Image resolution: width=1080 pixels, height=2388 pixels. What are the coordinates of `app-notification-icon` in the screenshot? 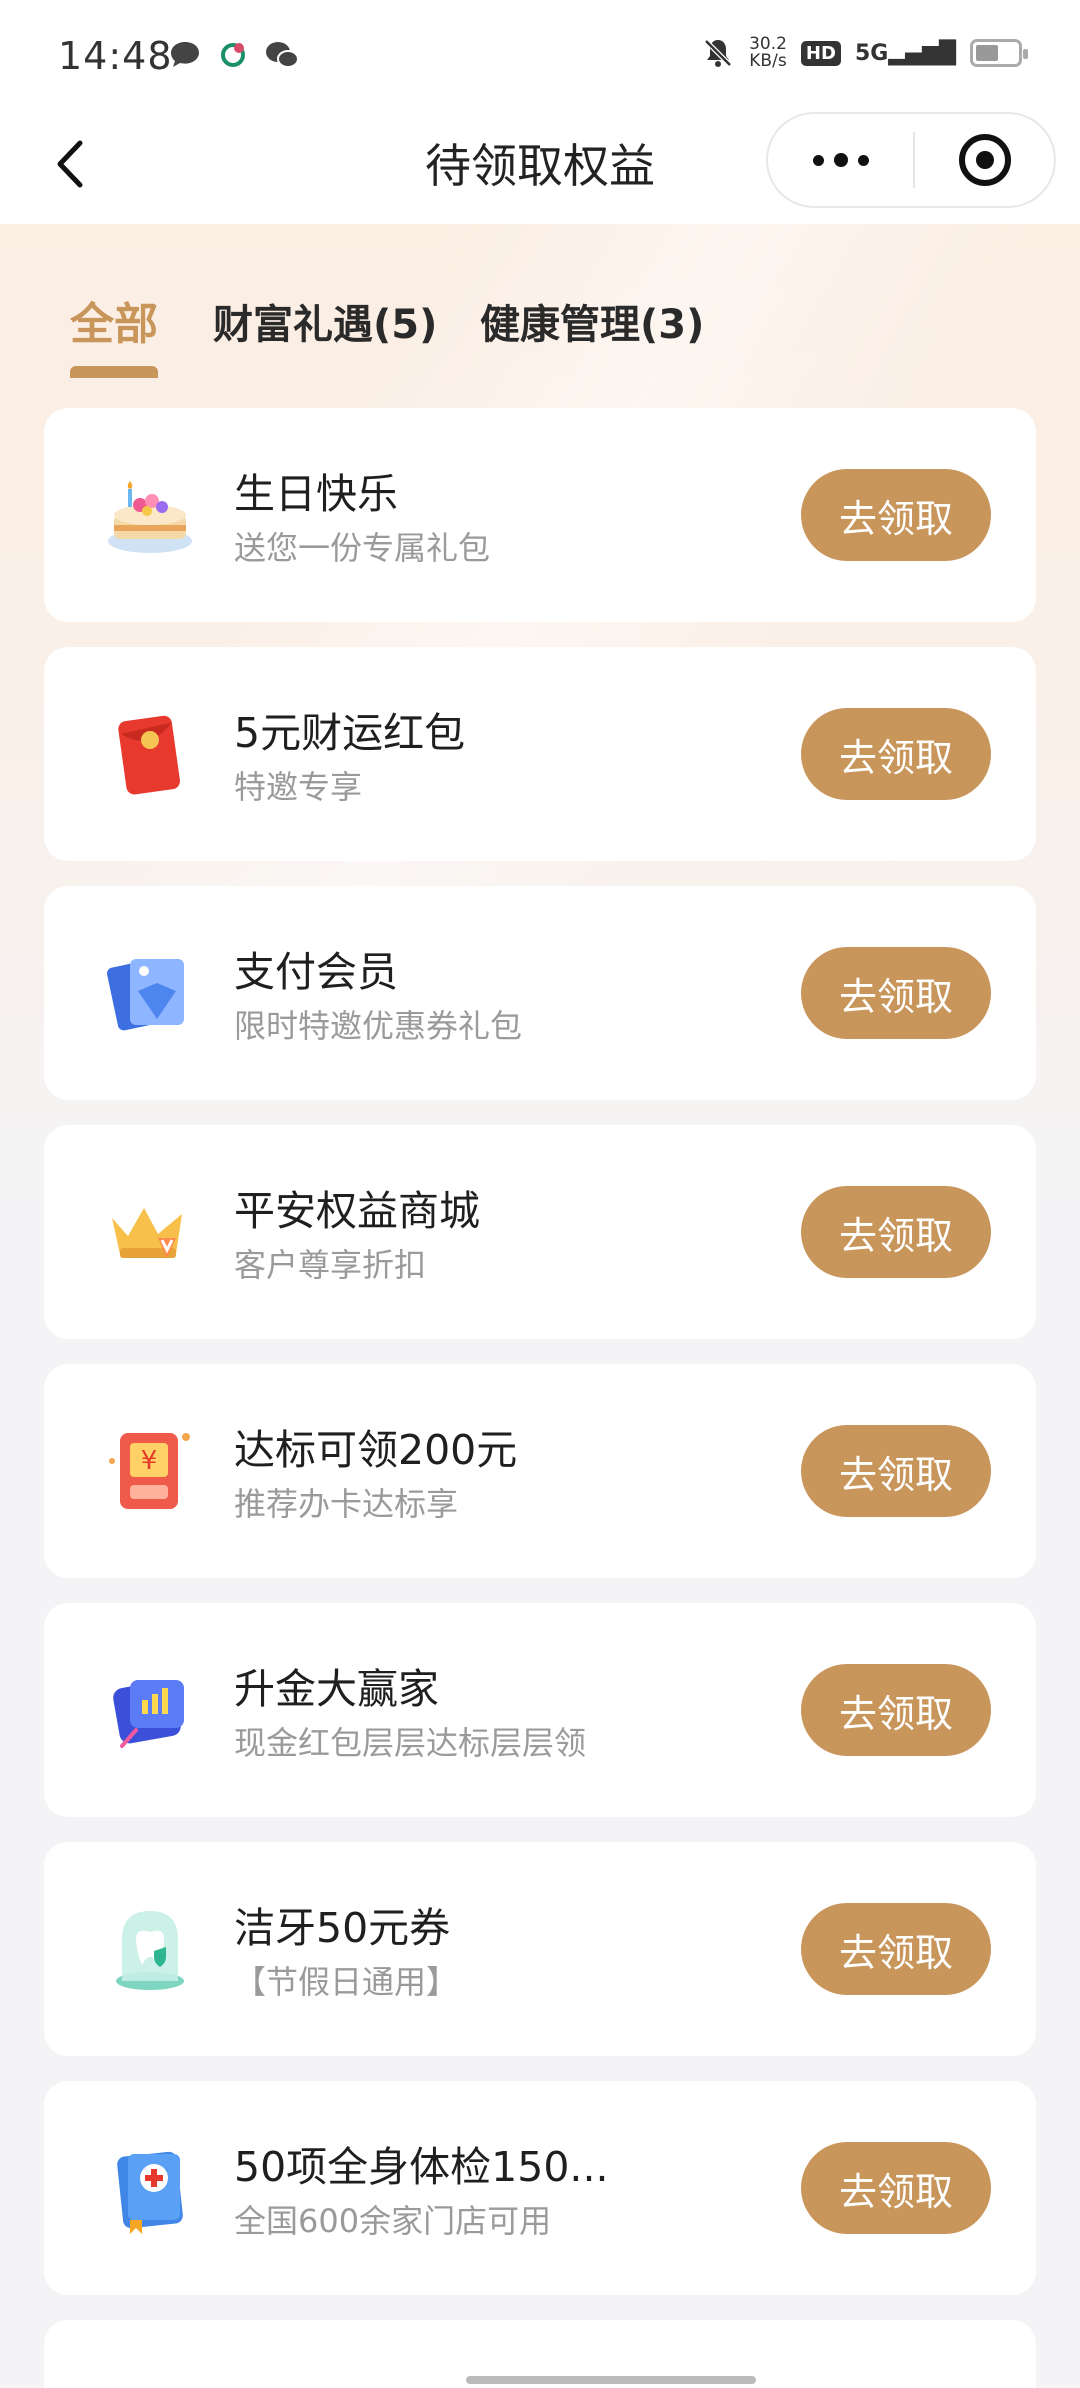 It's located at (233, 55).